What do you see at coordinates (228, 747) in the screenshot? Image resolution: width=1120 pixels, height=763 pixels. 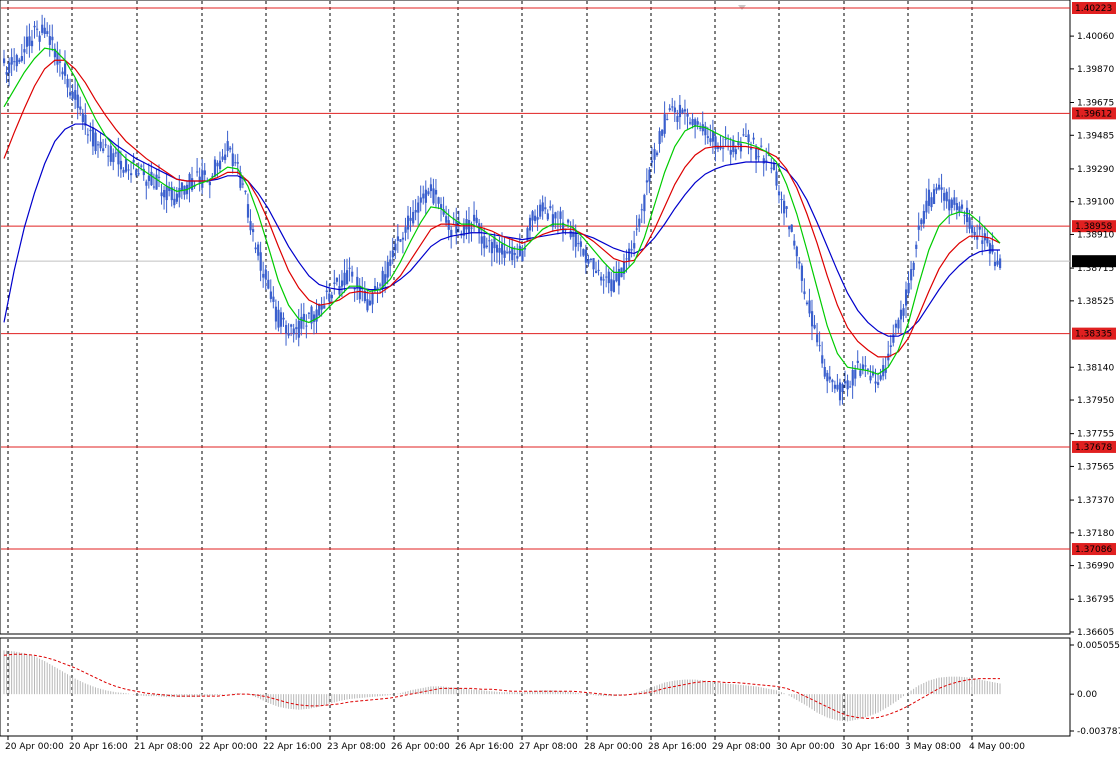 I see `time-tick-label: 22 Apr 00:00` at bounding box center [228, 747].